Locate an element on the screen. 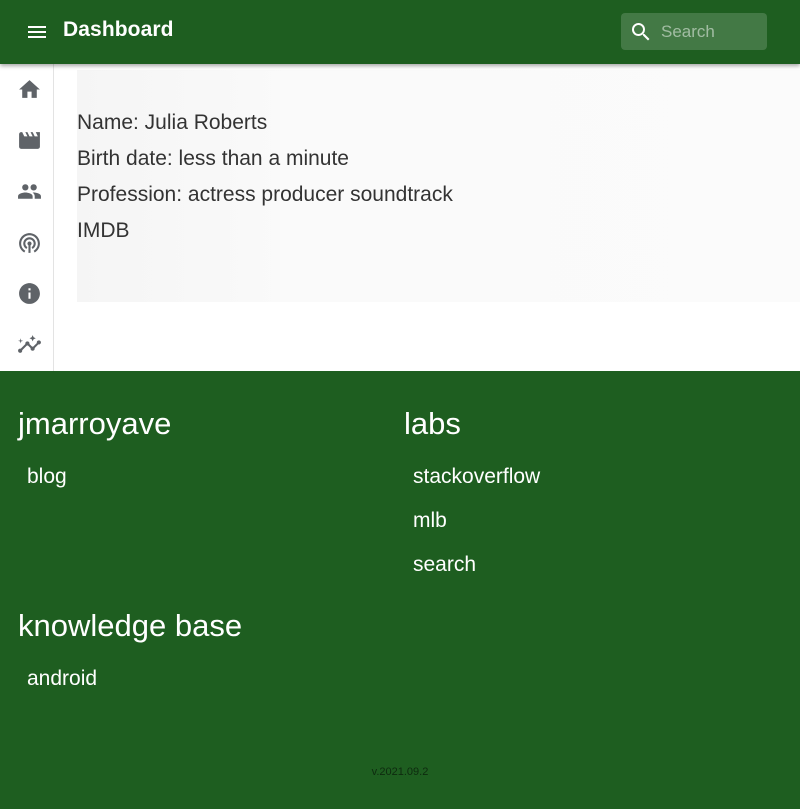  footer-link-stackoverflow: stackoverflow is located at coordinates (476, 477).